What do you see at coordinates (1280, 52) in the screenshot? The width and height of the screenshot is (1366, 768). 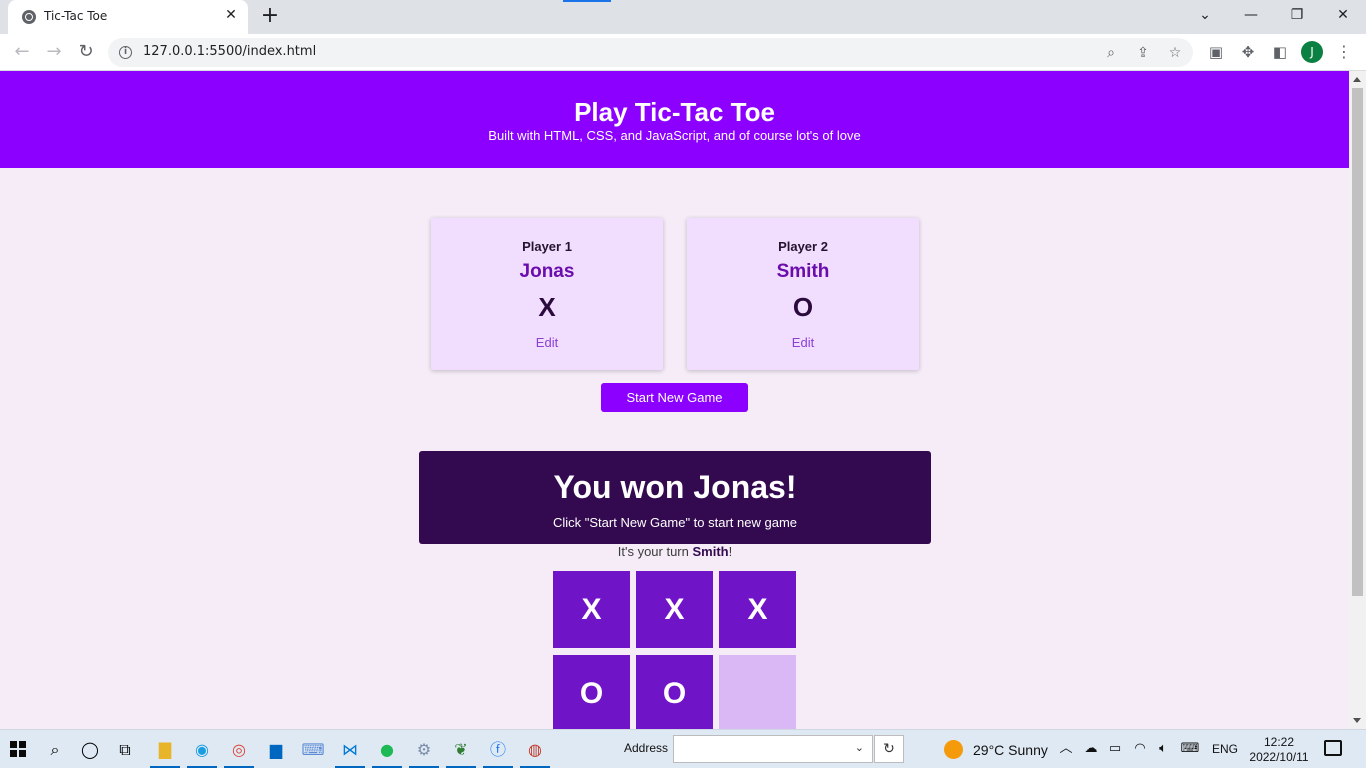 I see `side-panel-icon: ◧` at bounding box center [1280, 52].